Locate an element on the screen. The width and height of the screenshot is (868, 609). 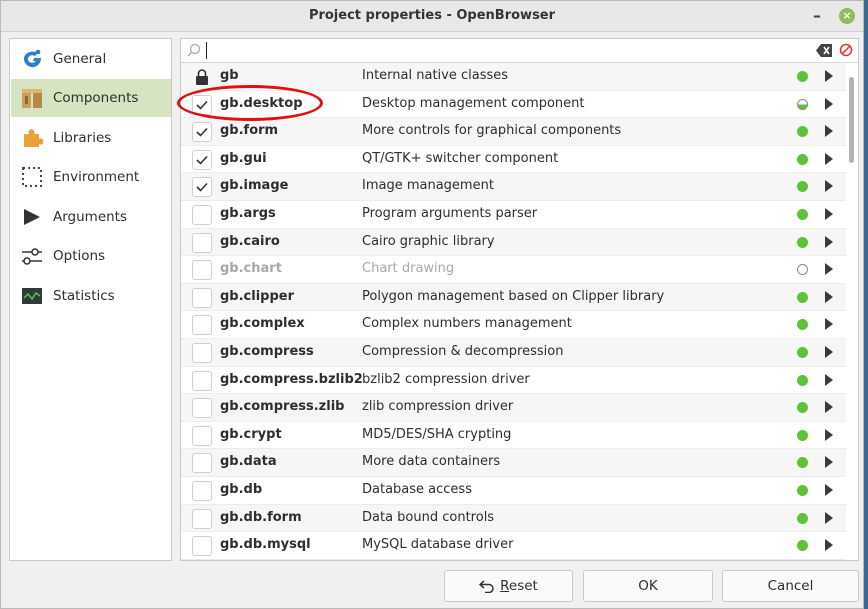
sidebar-item-arguments: Arguments is located at coordinates (91, 217).